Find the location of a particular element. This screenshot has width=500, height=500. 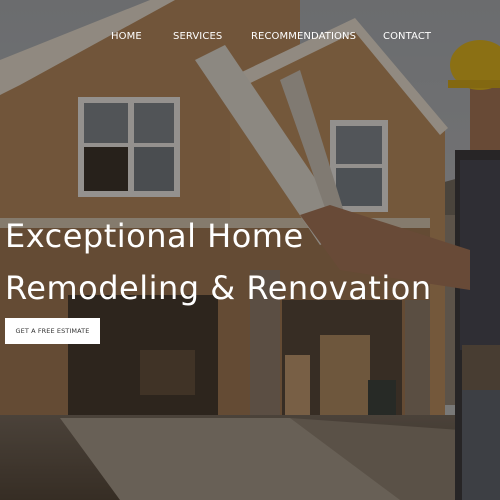

nav-contact-link: CONTACT is located at coordinates (407, 36).